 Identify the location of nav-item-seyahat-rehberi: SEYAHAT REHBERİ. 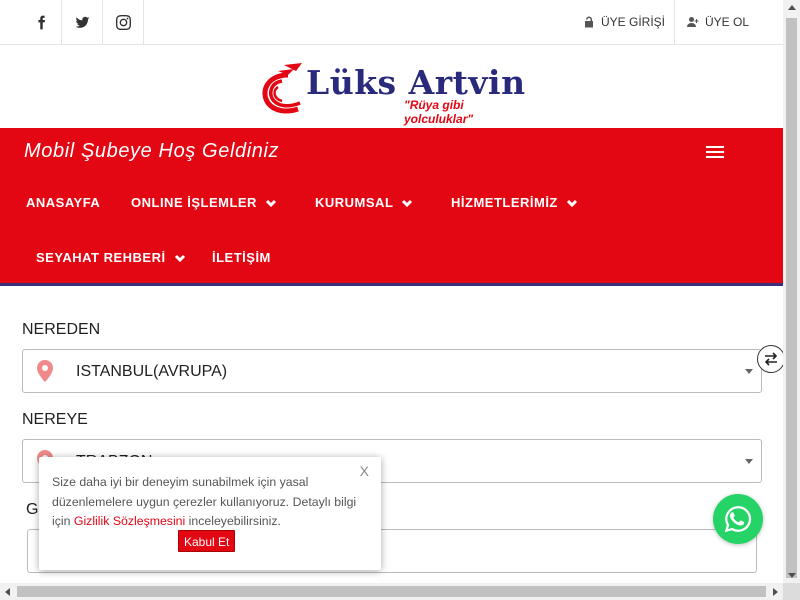
(111, 257).